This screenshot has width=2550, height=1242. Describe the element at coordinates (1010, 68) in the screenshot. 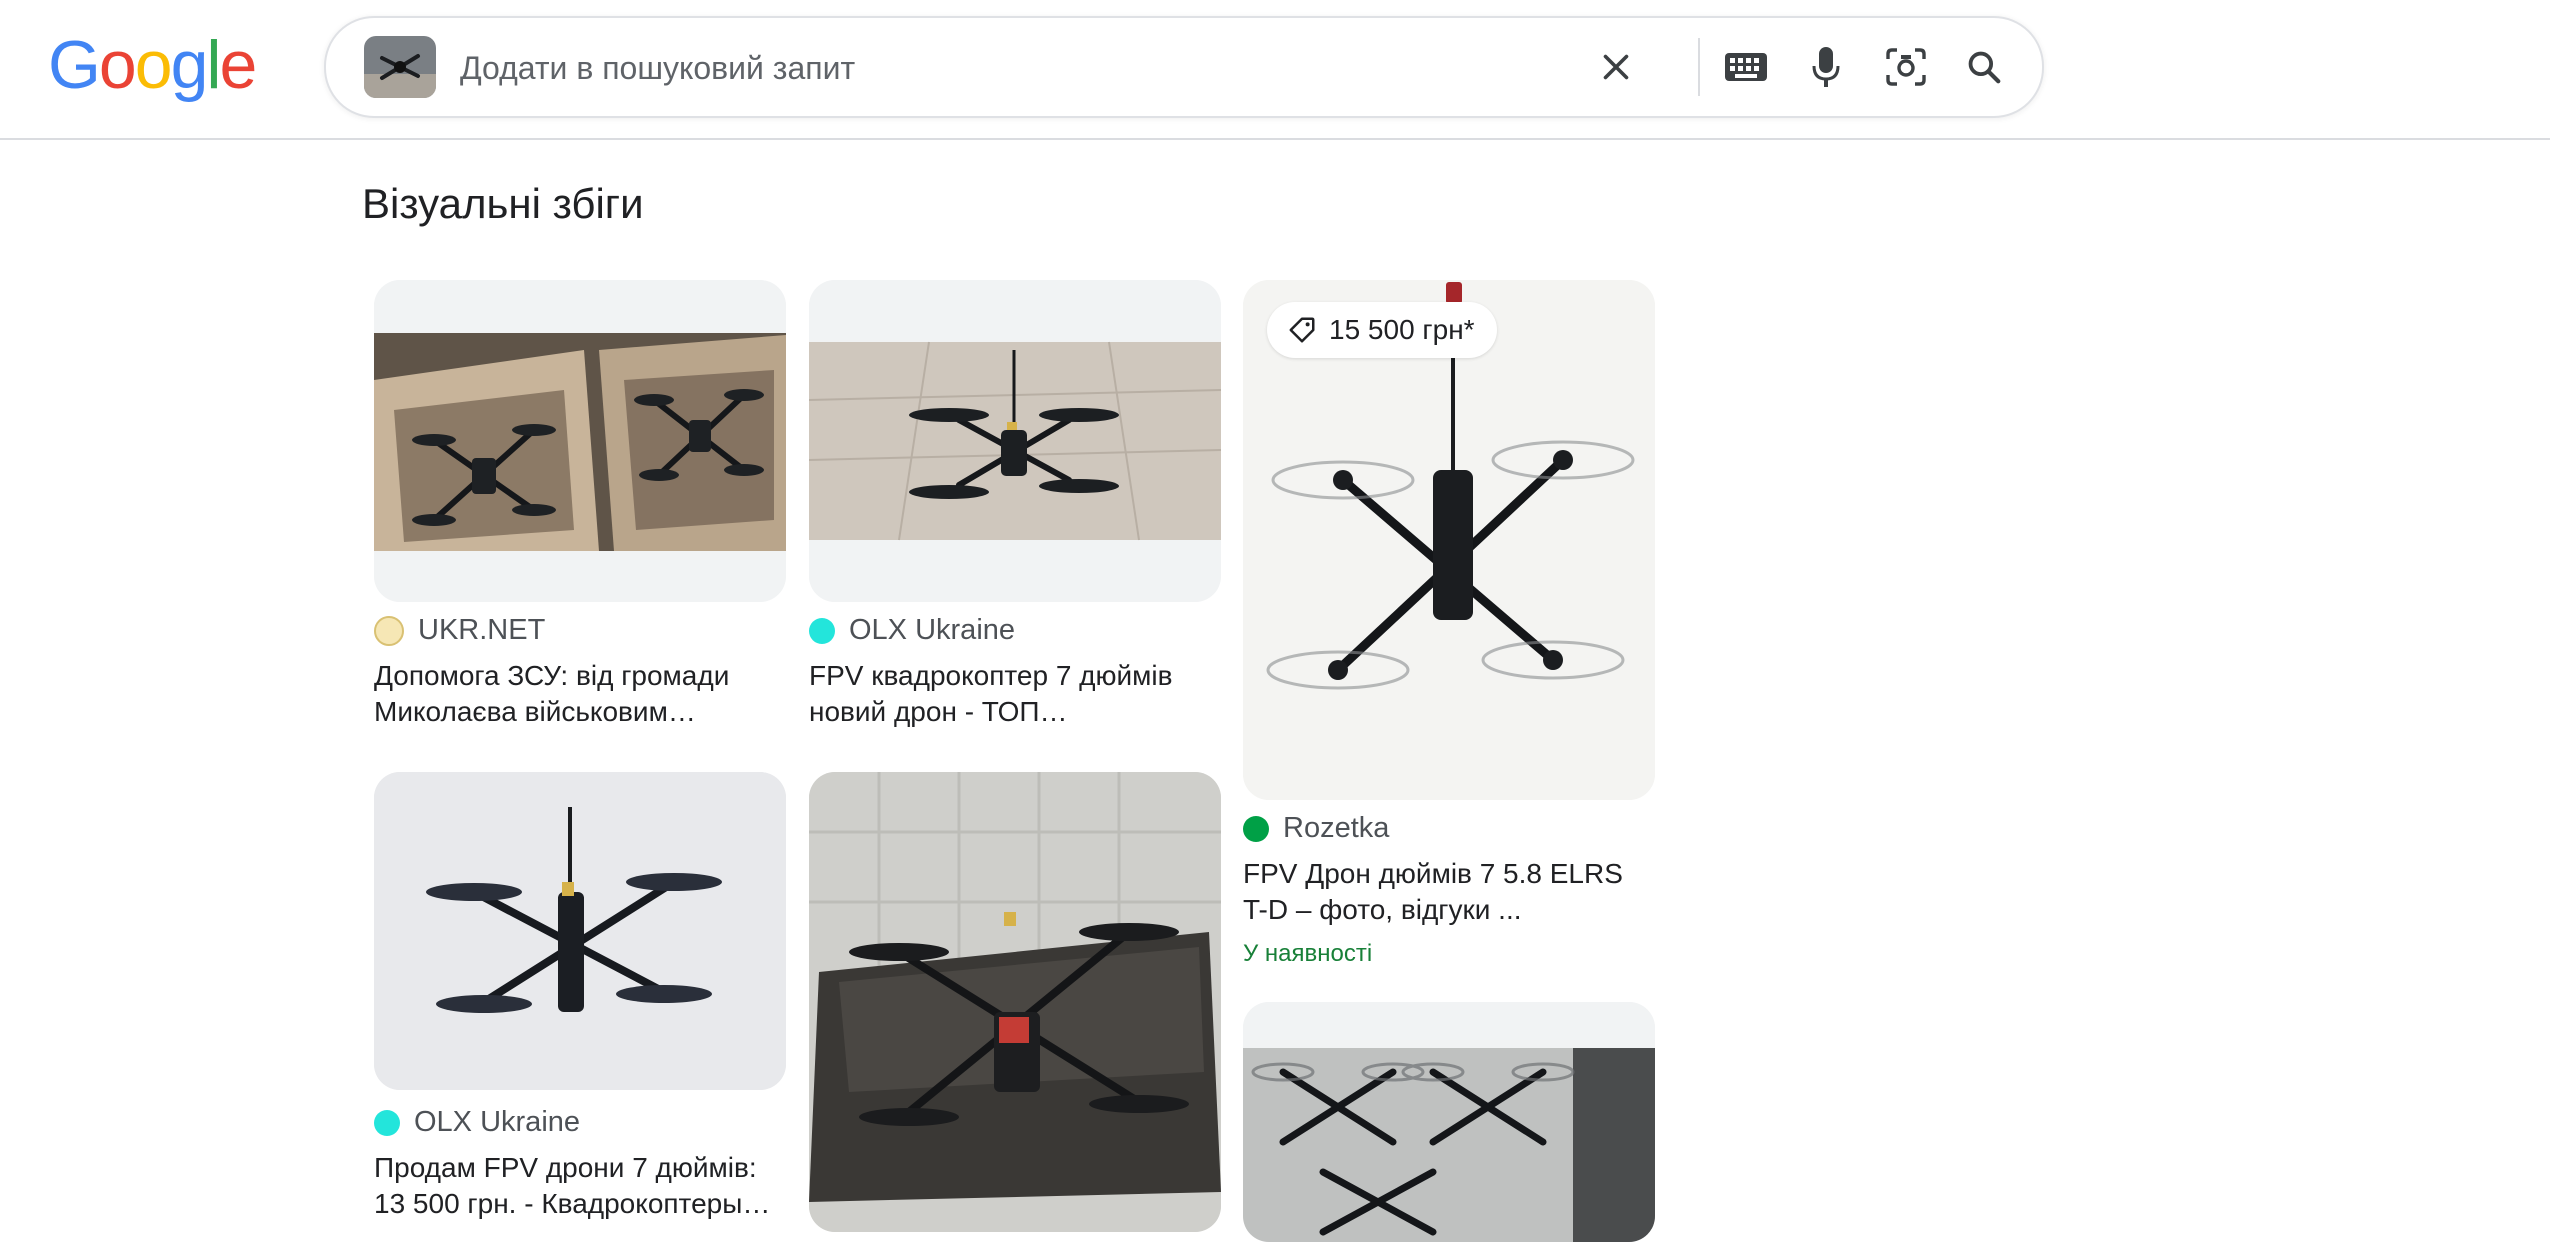

I see `search-input` at that location.